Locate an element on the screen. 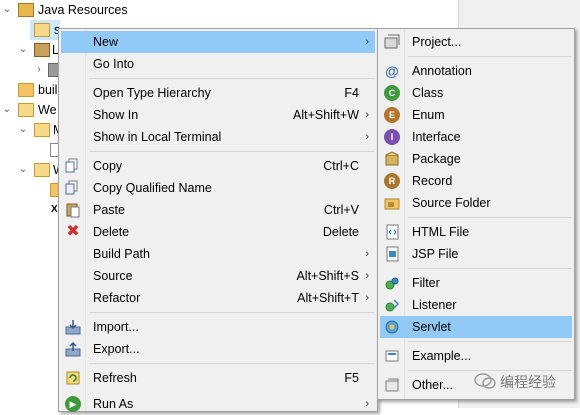 This screenshot has width=580, height=415. menu-item-run-as: ▶ Run As › is located at coordinates (218, 404).